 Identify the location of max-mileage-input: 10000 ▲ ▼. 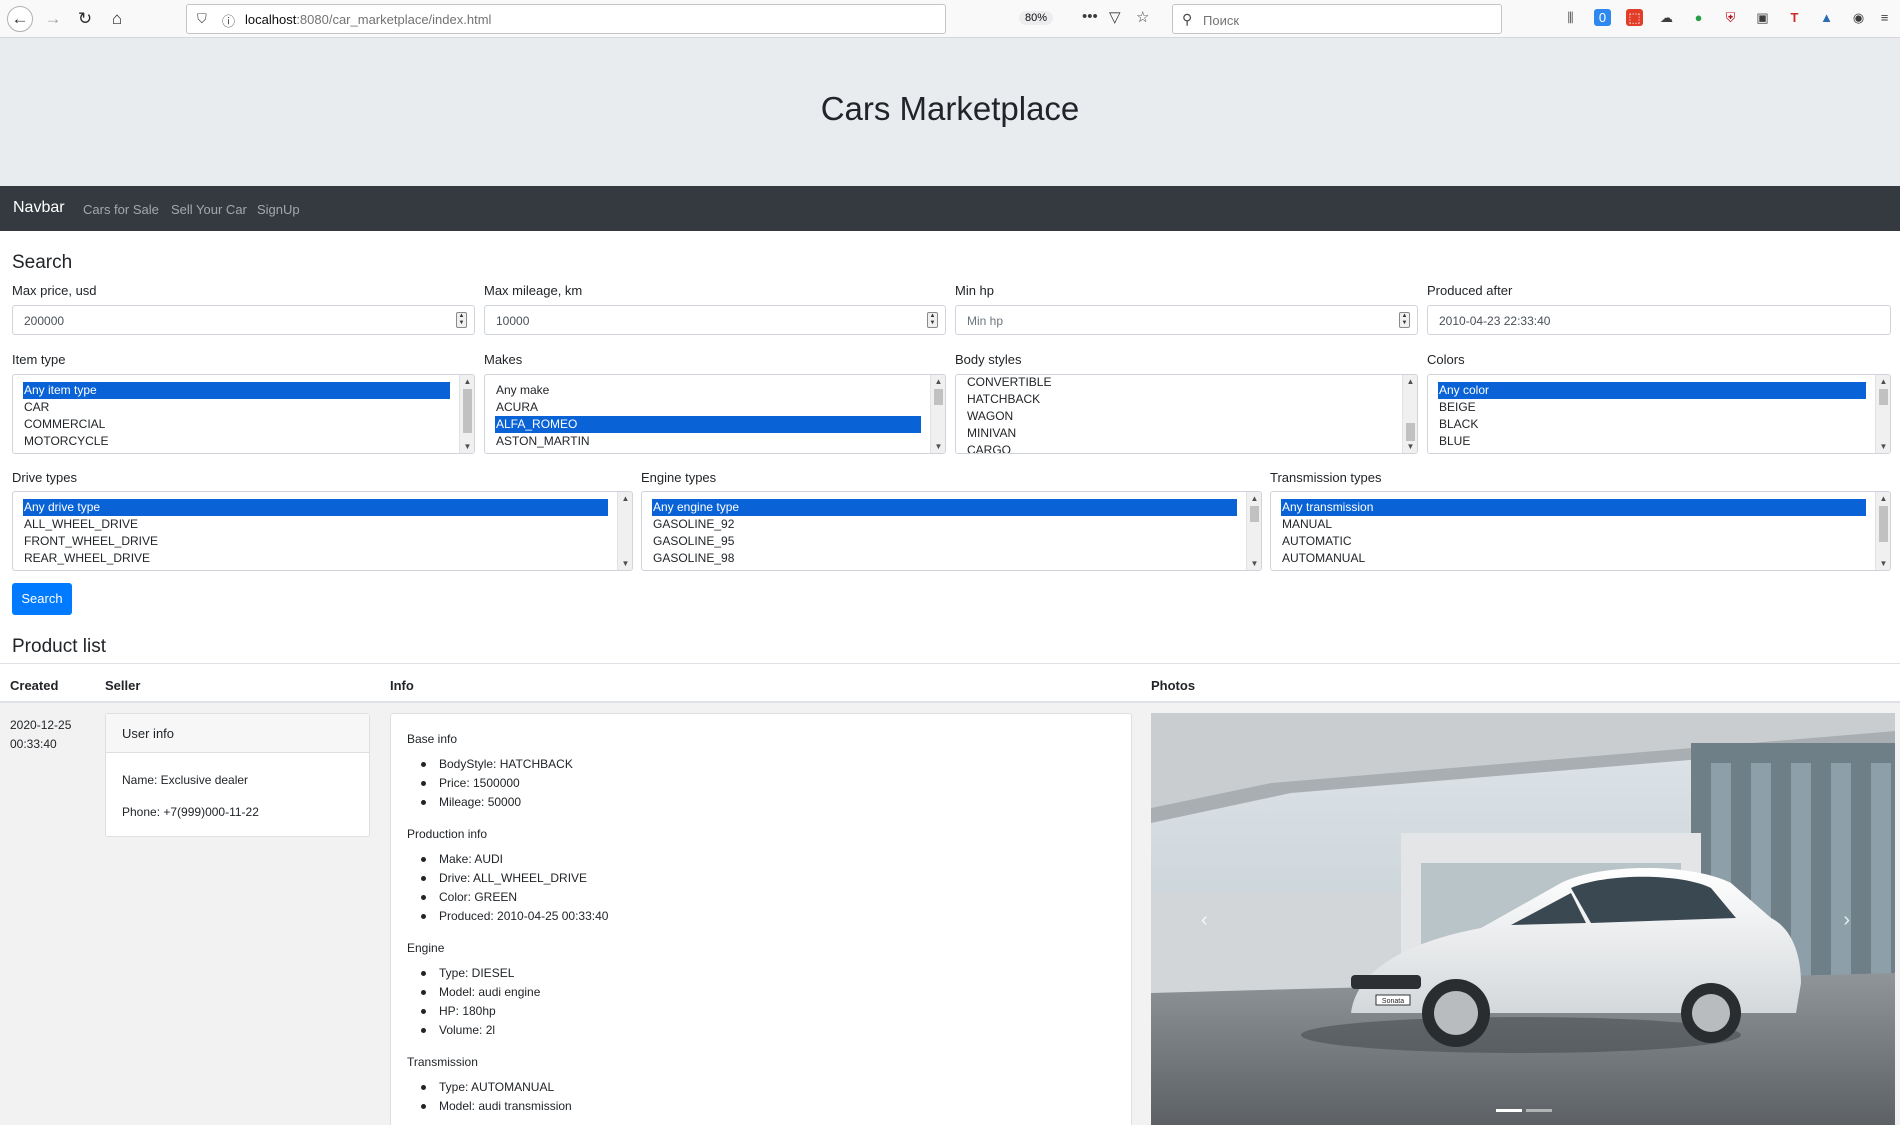
(715, 320).